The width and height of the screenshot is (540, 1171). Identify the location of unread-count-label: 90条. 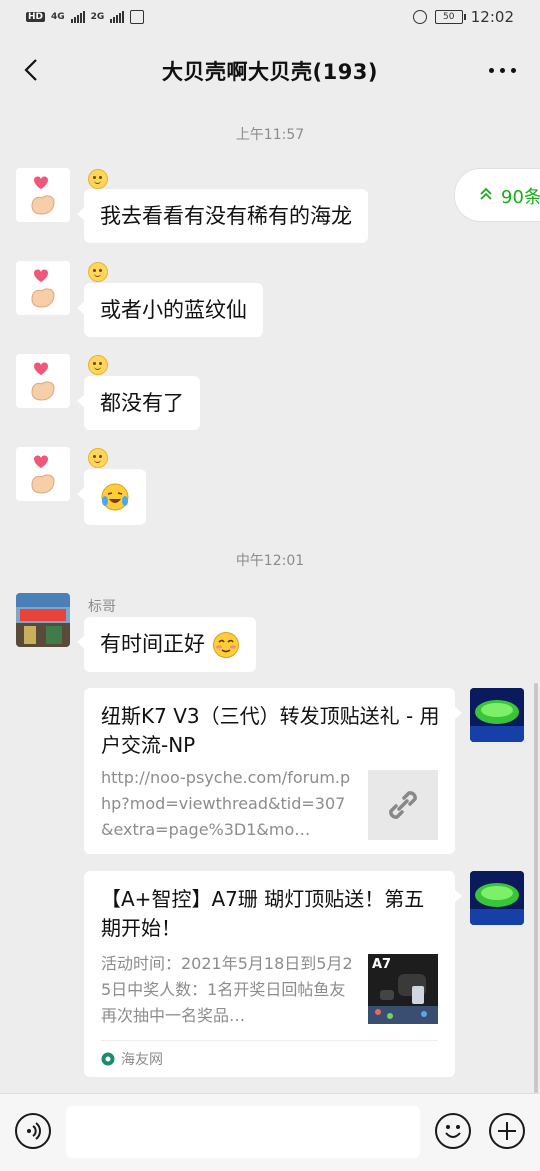
(520, 197).